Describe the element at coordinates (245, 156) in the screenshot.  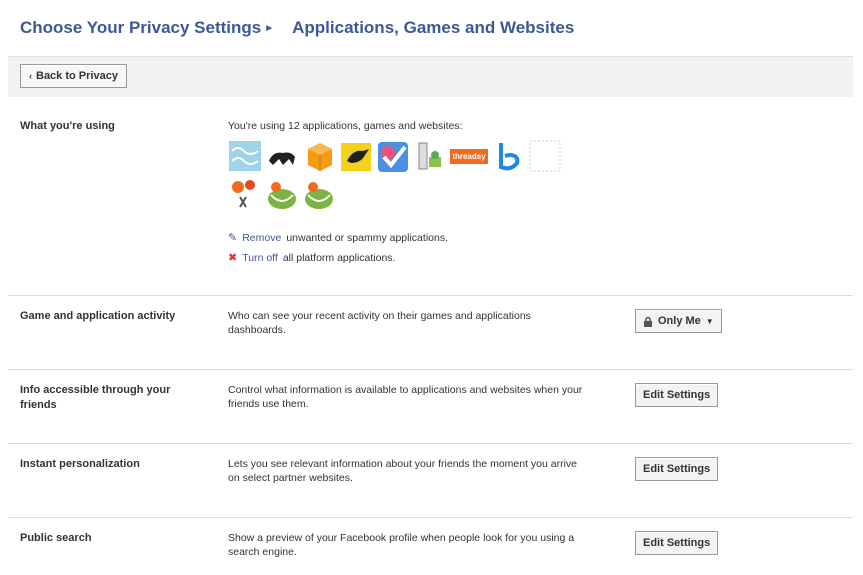
I see `cloud-app-icon` at that location.